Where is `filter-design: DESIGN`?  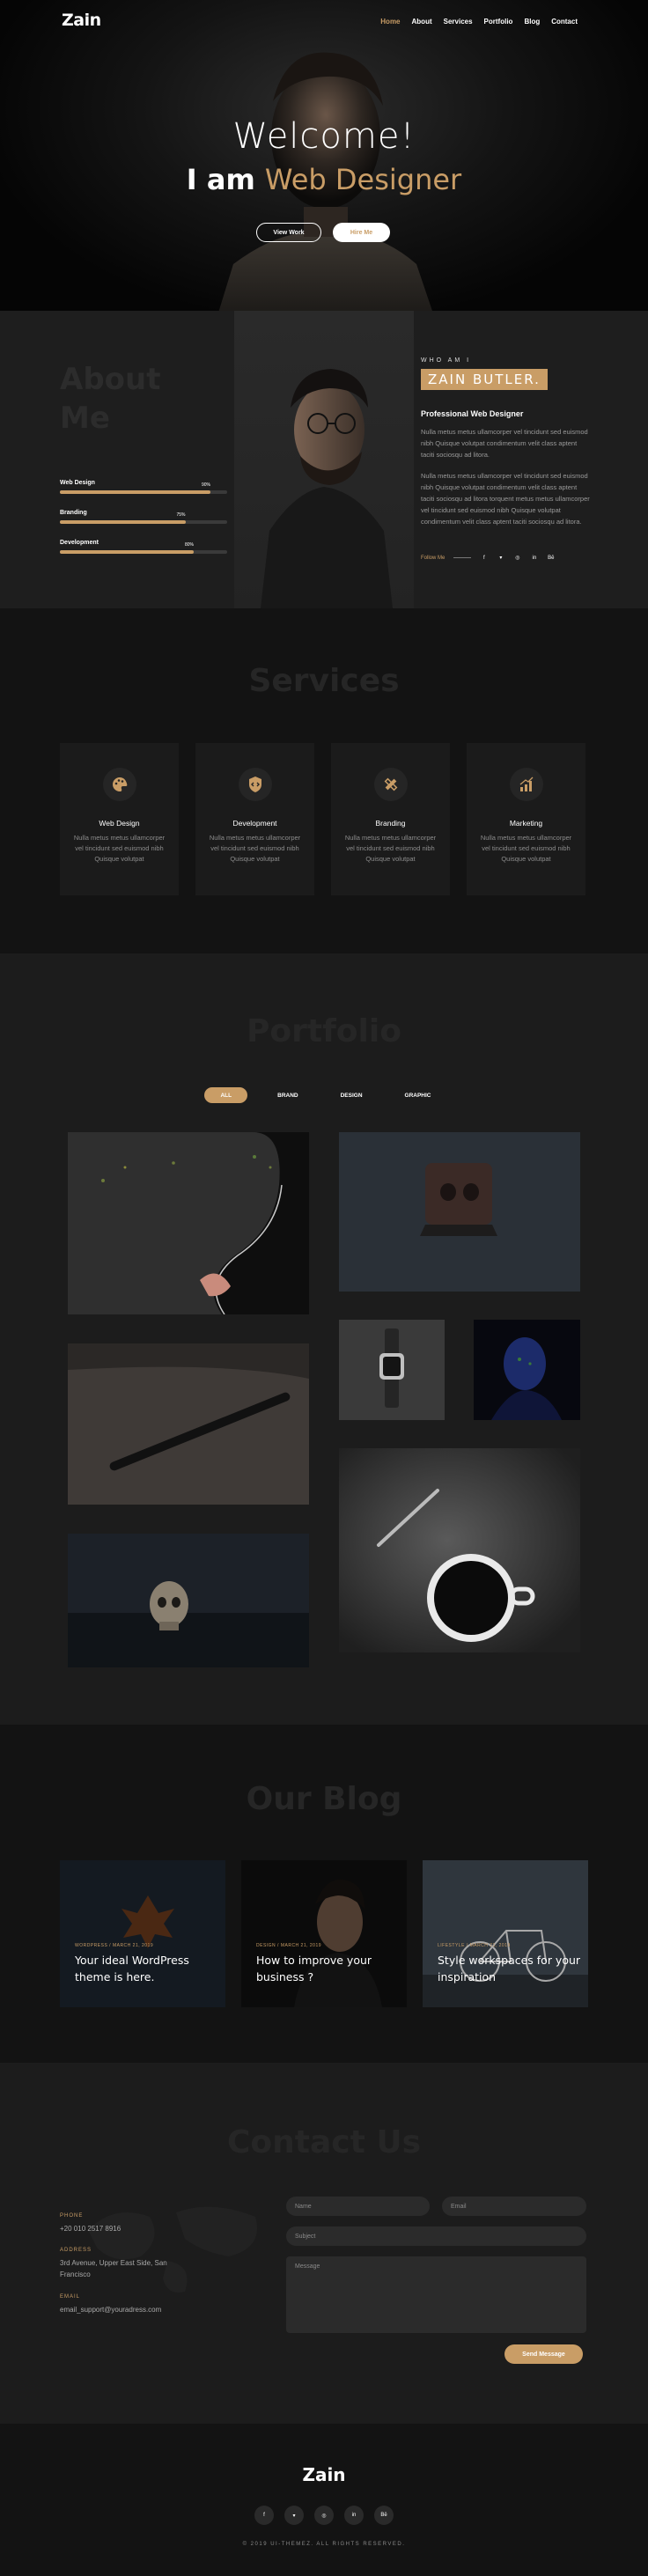
filter-design: DESIGN is located at coordinates (351, 1095).